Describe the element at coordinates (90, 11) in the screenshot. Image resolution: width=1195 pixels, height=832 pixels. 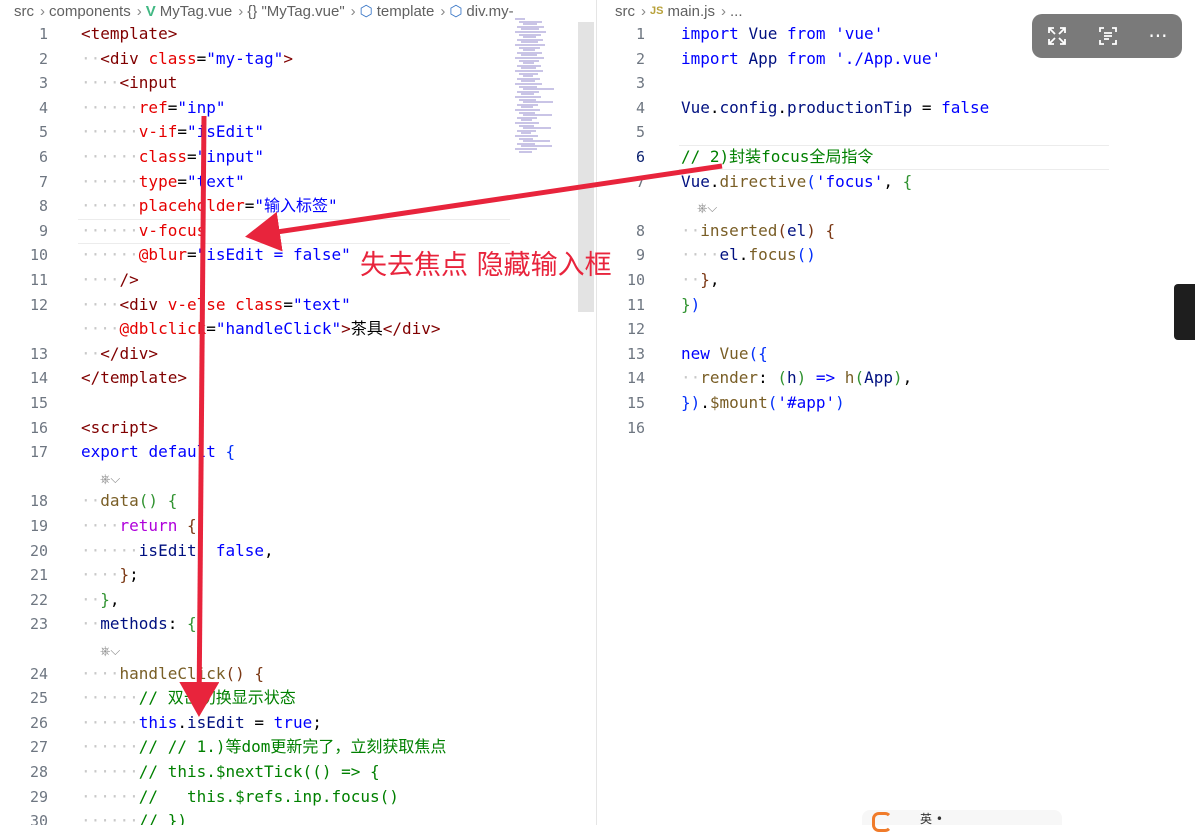
I see `breadcrumb-components: components` at that location.